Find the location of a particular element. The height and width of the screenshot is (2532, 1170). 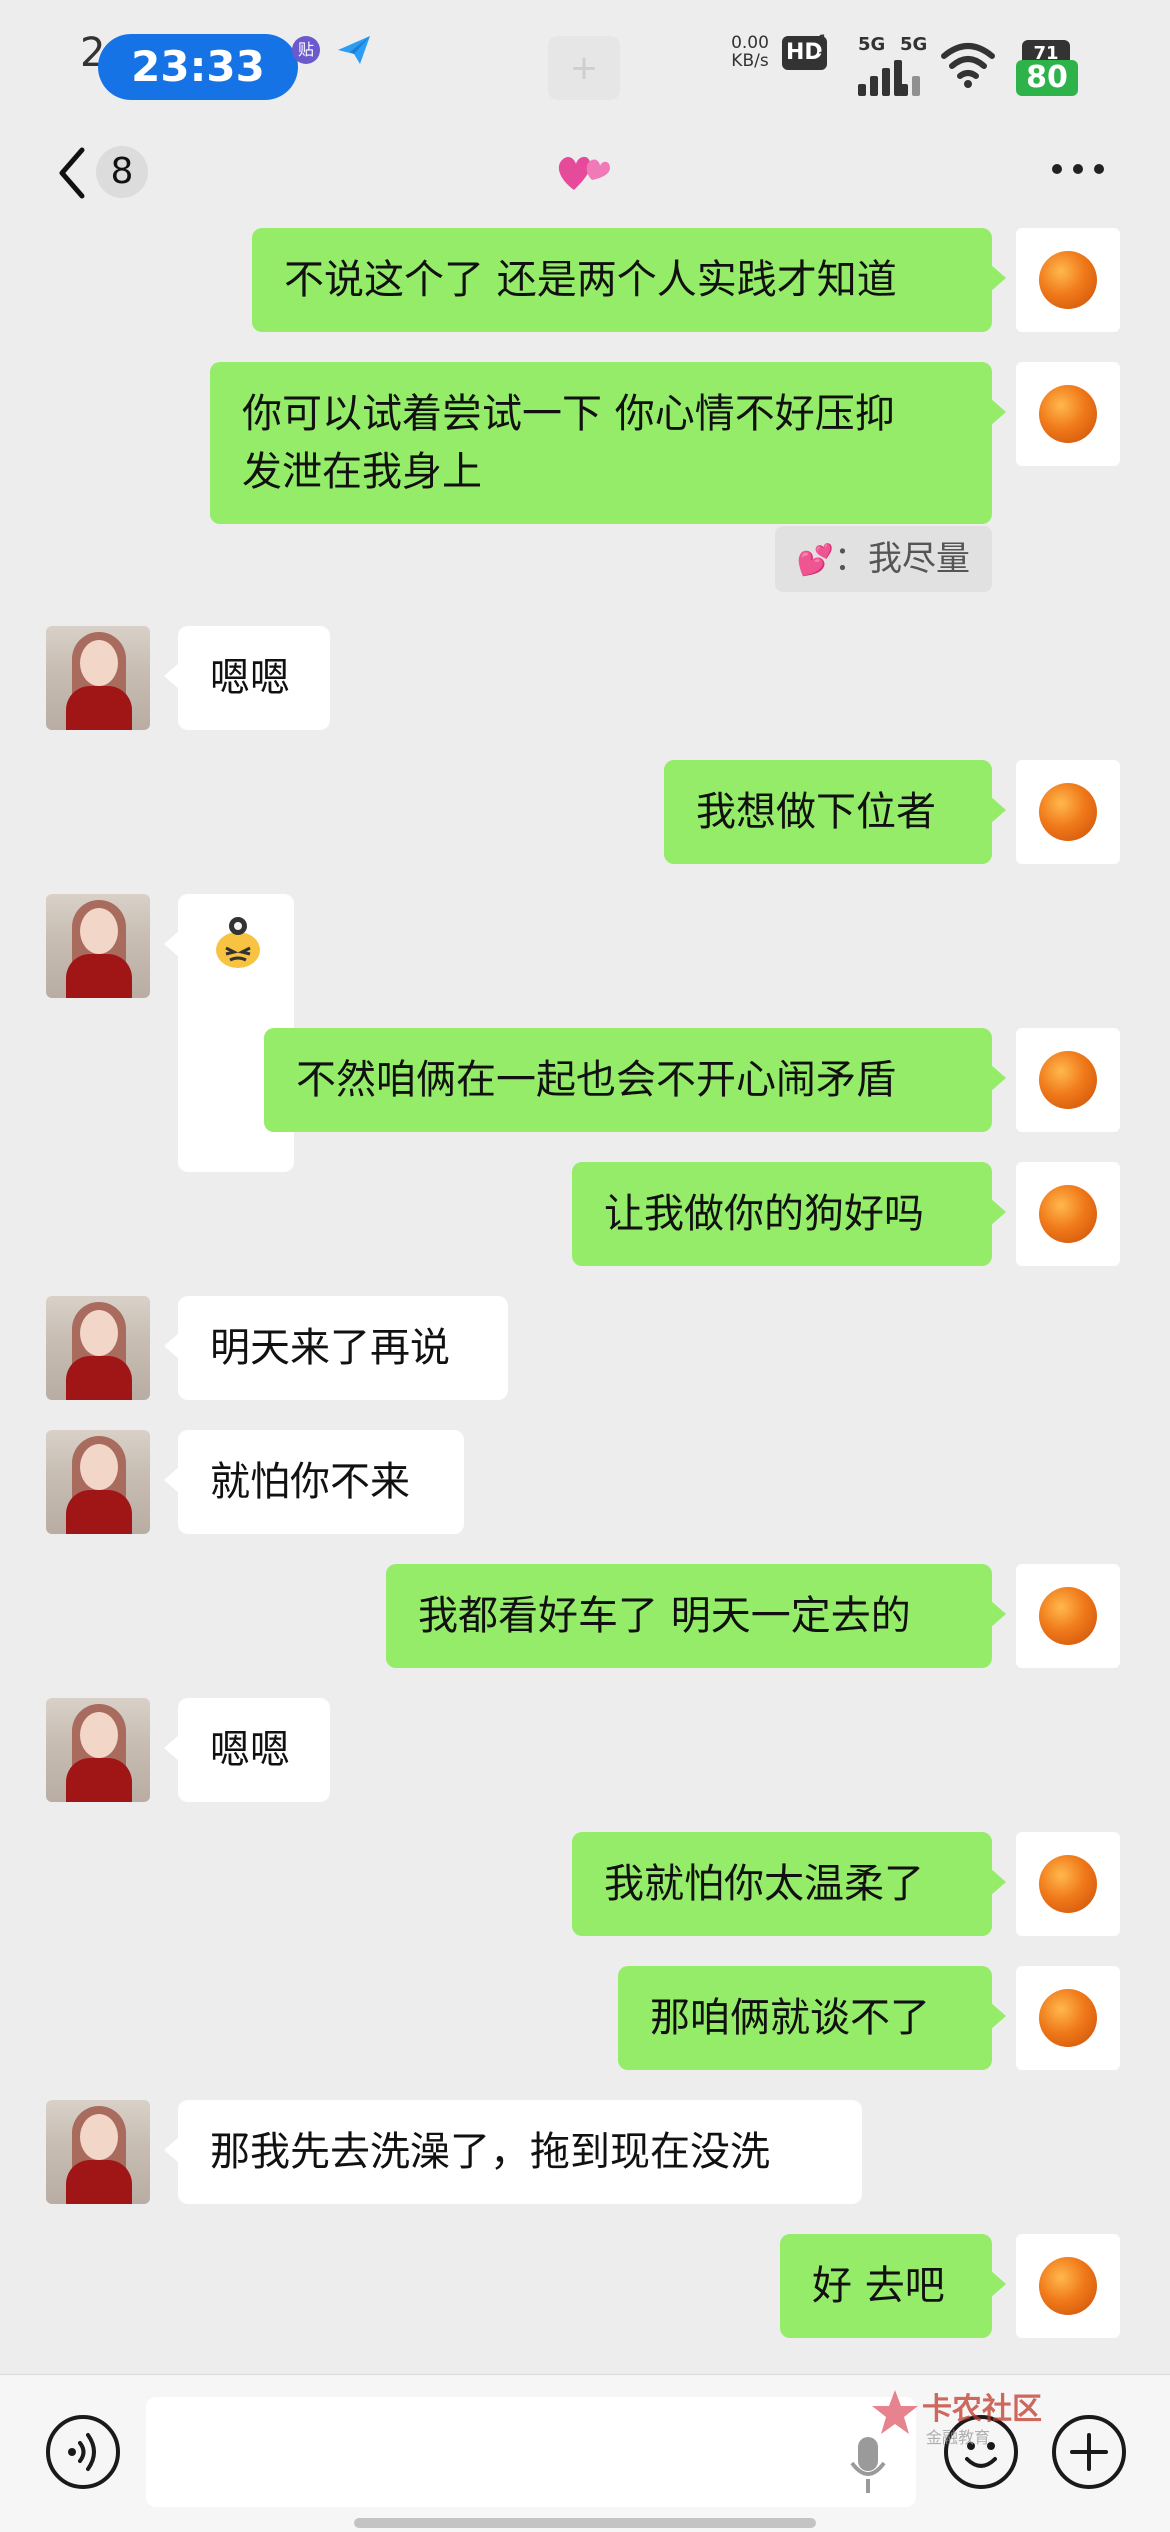

watermark-subtitle: 金融教育 is located at coordinates (958, 2437).